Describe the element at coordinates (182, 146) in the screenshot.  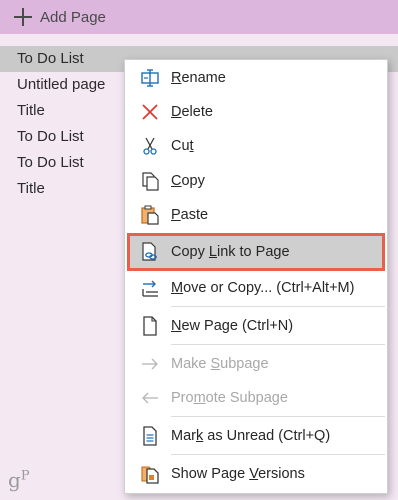
I see `menu-item-label: Cut` at that location.